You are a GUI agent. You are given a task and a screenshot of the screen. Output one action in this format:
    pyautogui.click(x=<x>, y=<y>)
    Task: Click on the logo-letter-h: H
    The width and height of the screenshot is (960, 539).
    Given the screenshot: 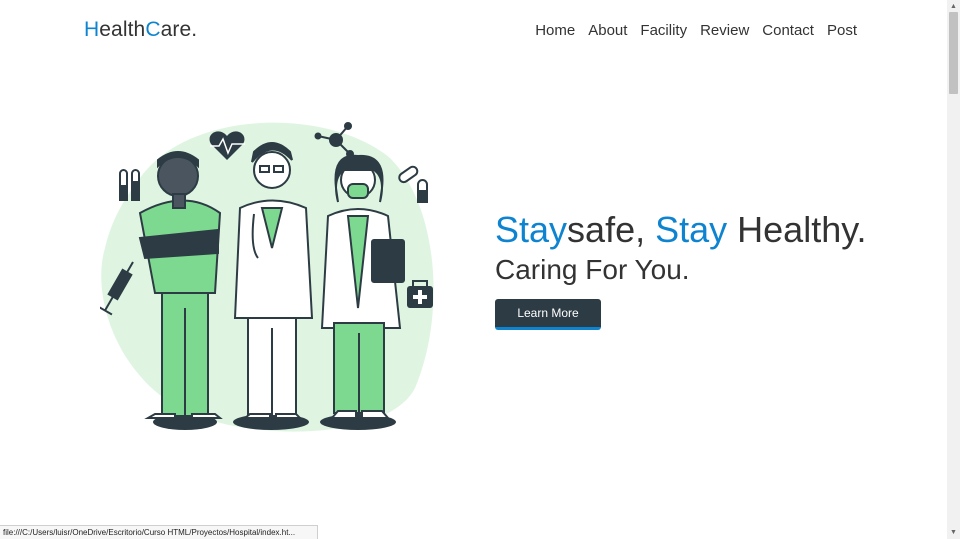 What is the action you would take?
    pyautogui.click(x=92, y=29)
    